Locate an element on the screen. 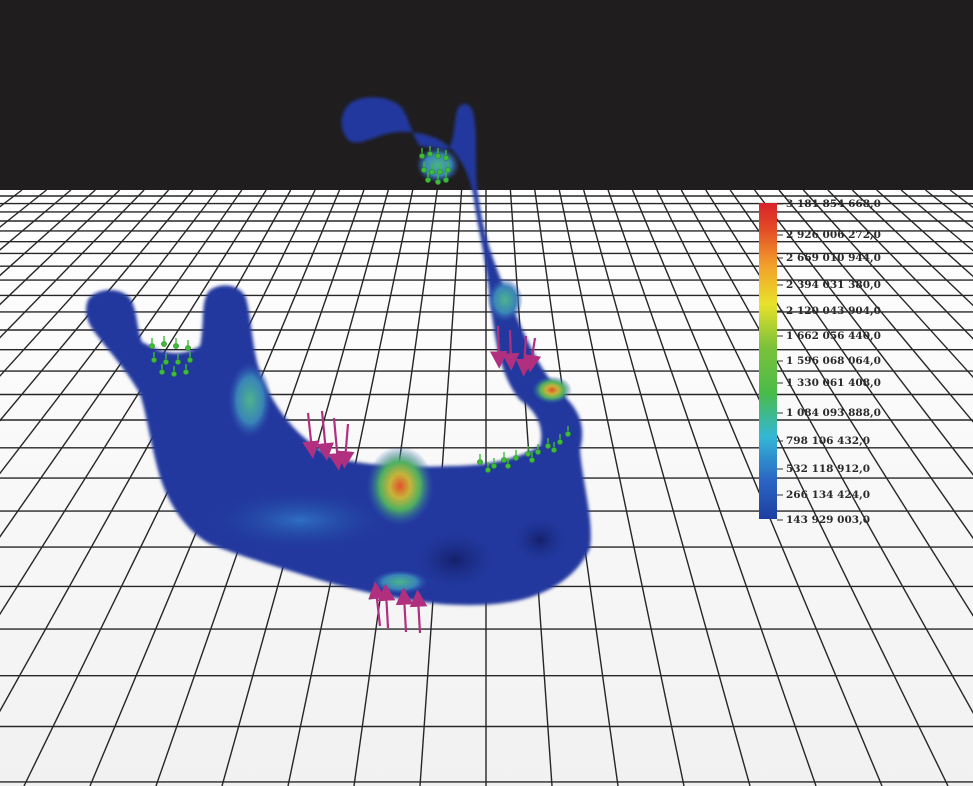  legend-label: 1 084 093 888,0 is located at coordinates (833, 413).